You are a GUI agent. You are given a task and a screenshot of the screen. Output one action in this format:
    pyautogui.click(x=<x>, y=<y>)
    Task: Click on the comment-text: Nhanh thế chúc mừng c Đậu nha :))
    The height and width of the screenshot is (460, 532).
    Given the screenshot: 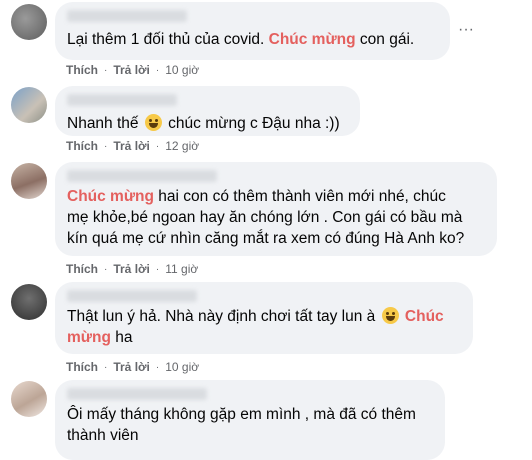 What is the action you would take?
    pyautogui.click(x=203, y=123)
    